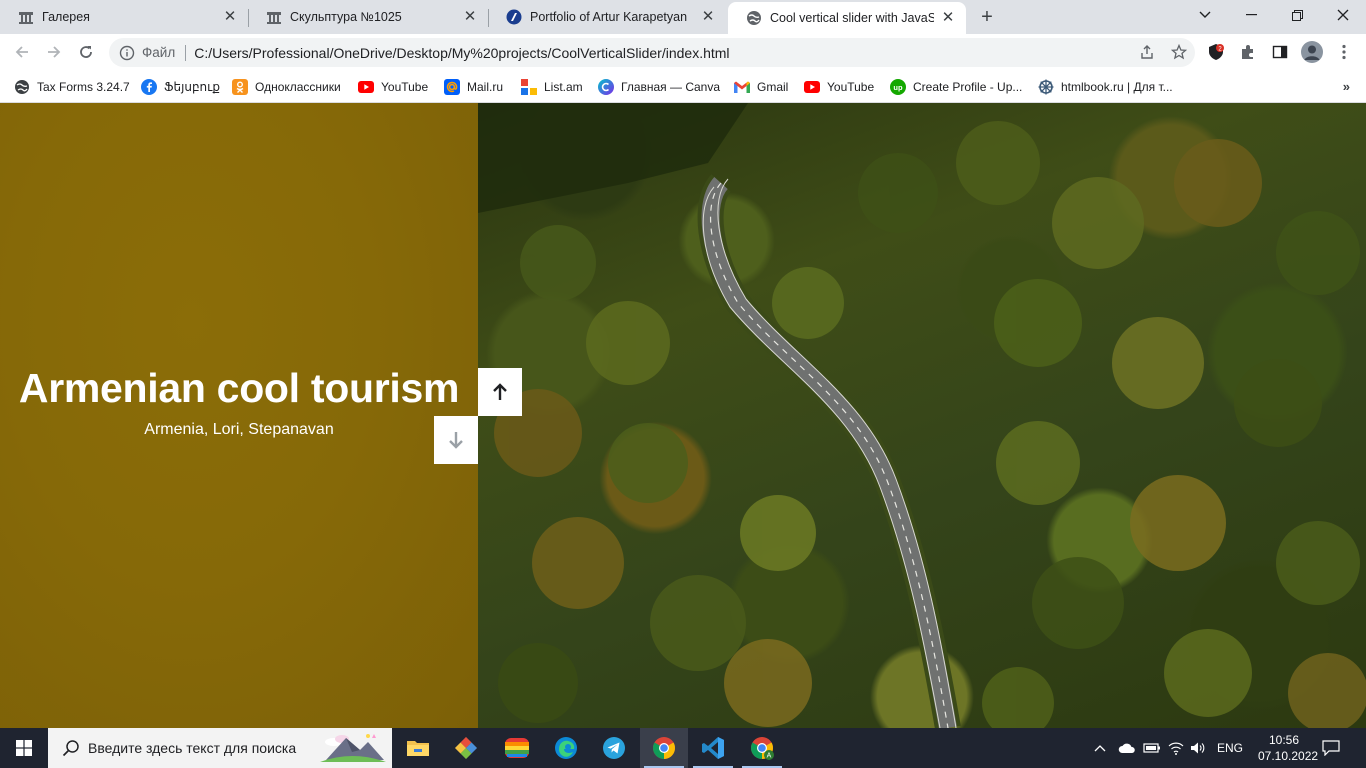 The image size is (1366, 768). I want to click on tab-sculpture: Скульптура №1025 ✕, so click(368, 17).